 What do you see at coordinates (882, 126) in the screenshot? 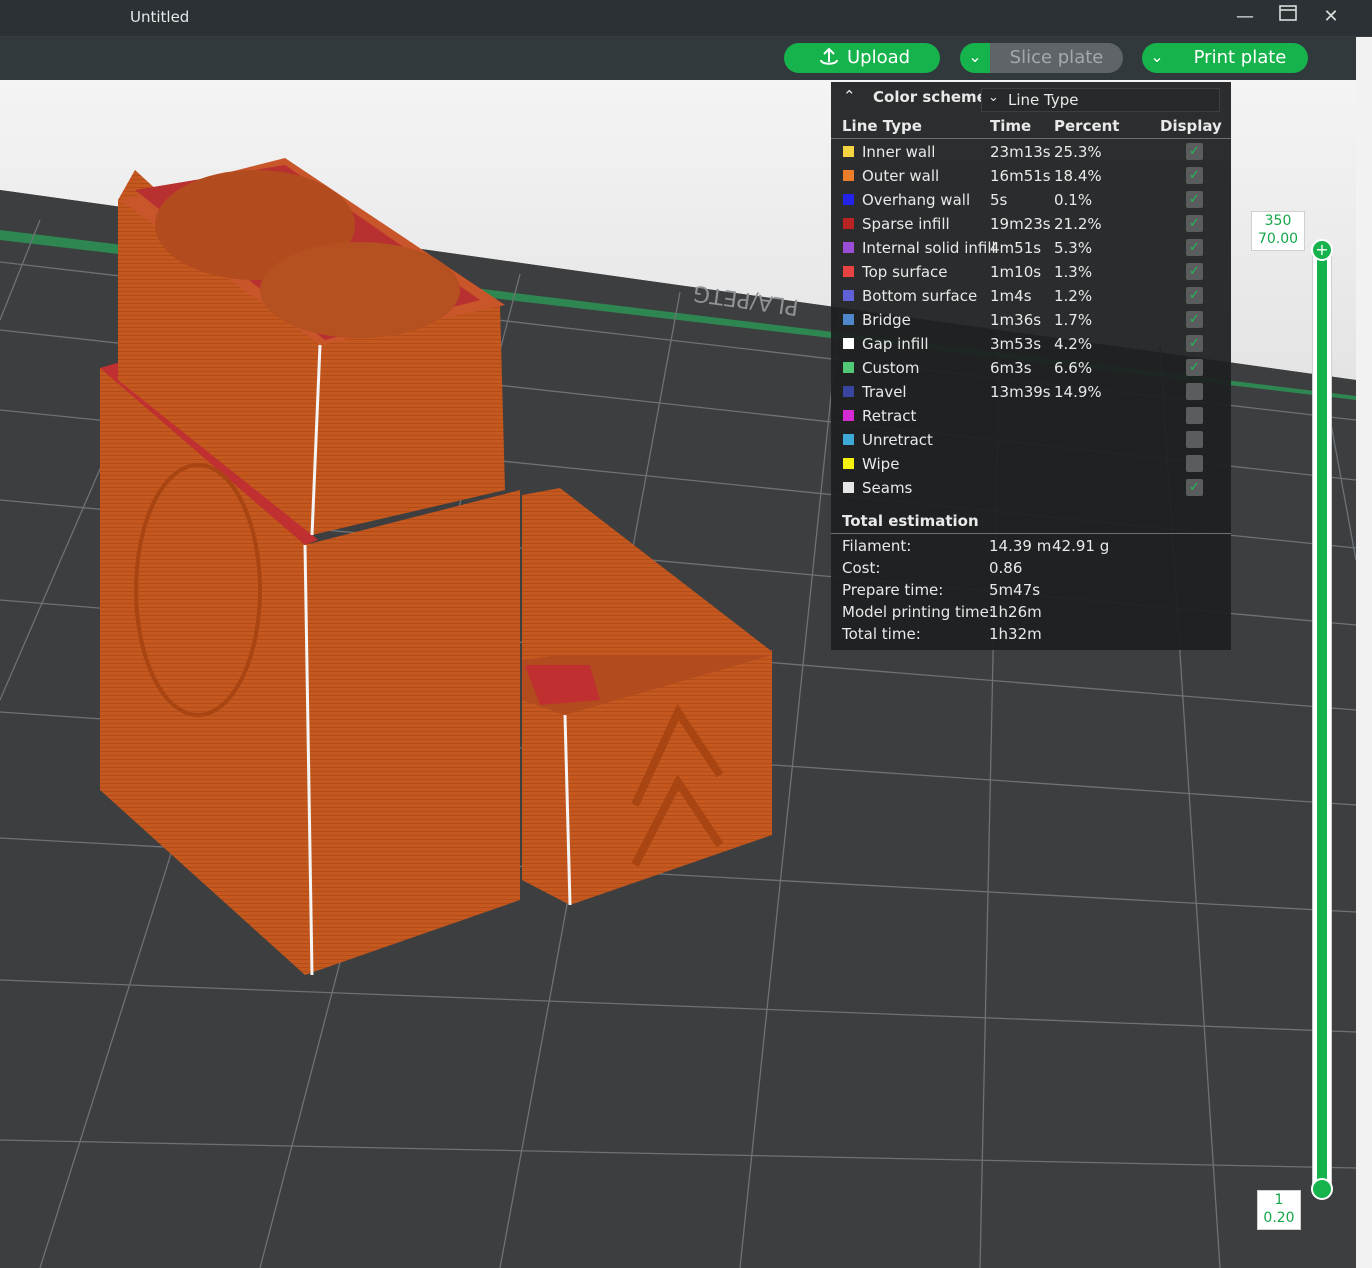
I see `column-line-type: Line Type` at bounding box center [882, 126].